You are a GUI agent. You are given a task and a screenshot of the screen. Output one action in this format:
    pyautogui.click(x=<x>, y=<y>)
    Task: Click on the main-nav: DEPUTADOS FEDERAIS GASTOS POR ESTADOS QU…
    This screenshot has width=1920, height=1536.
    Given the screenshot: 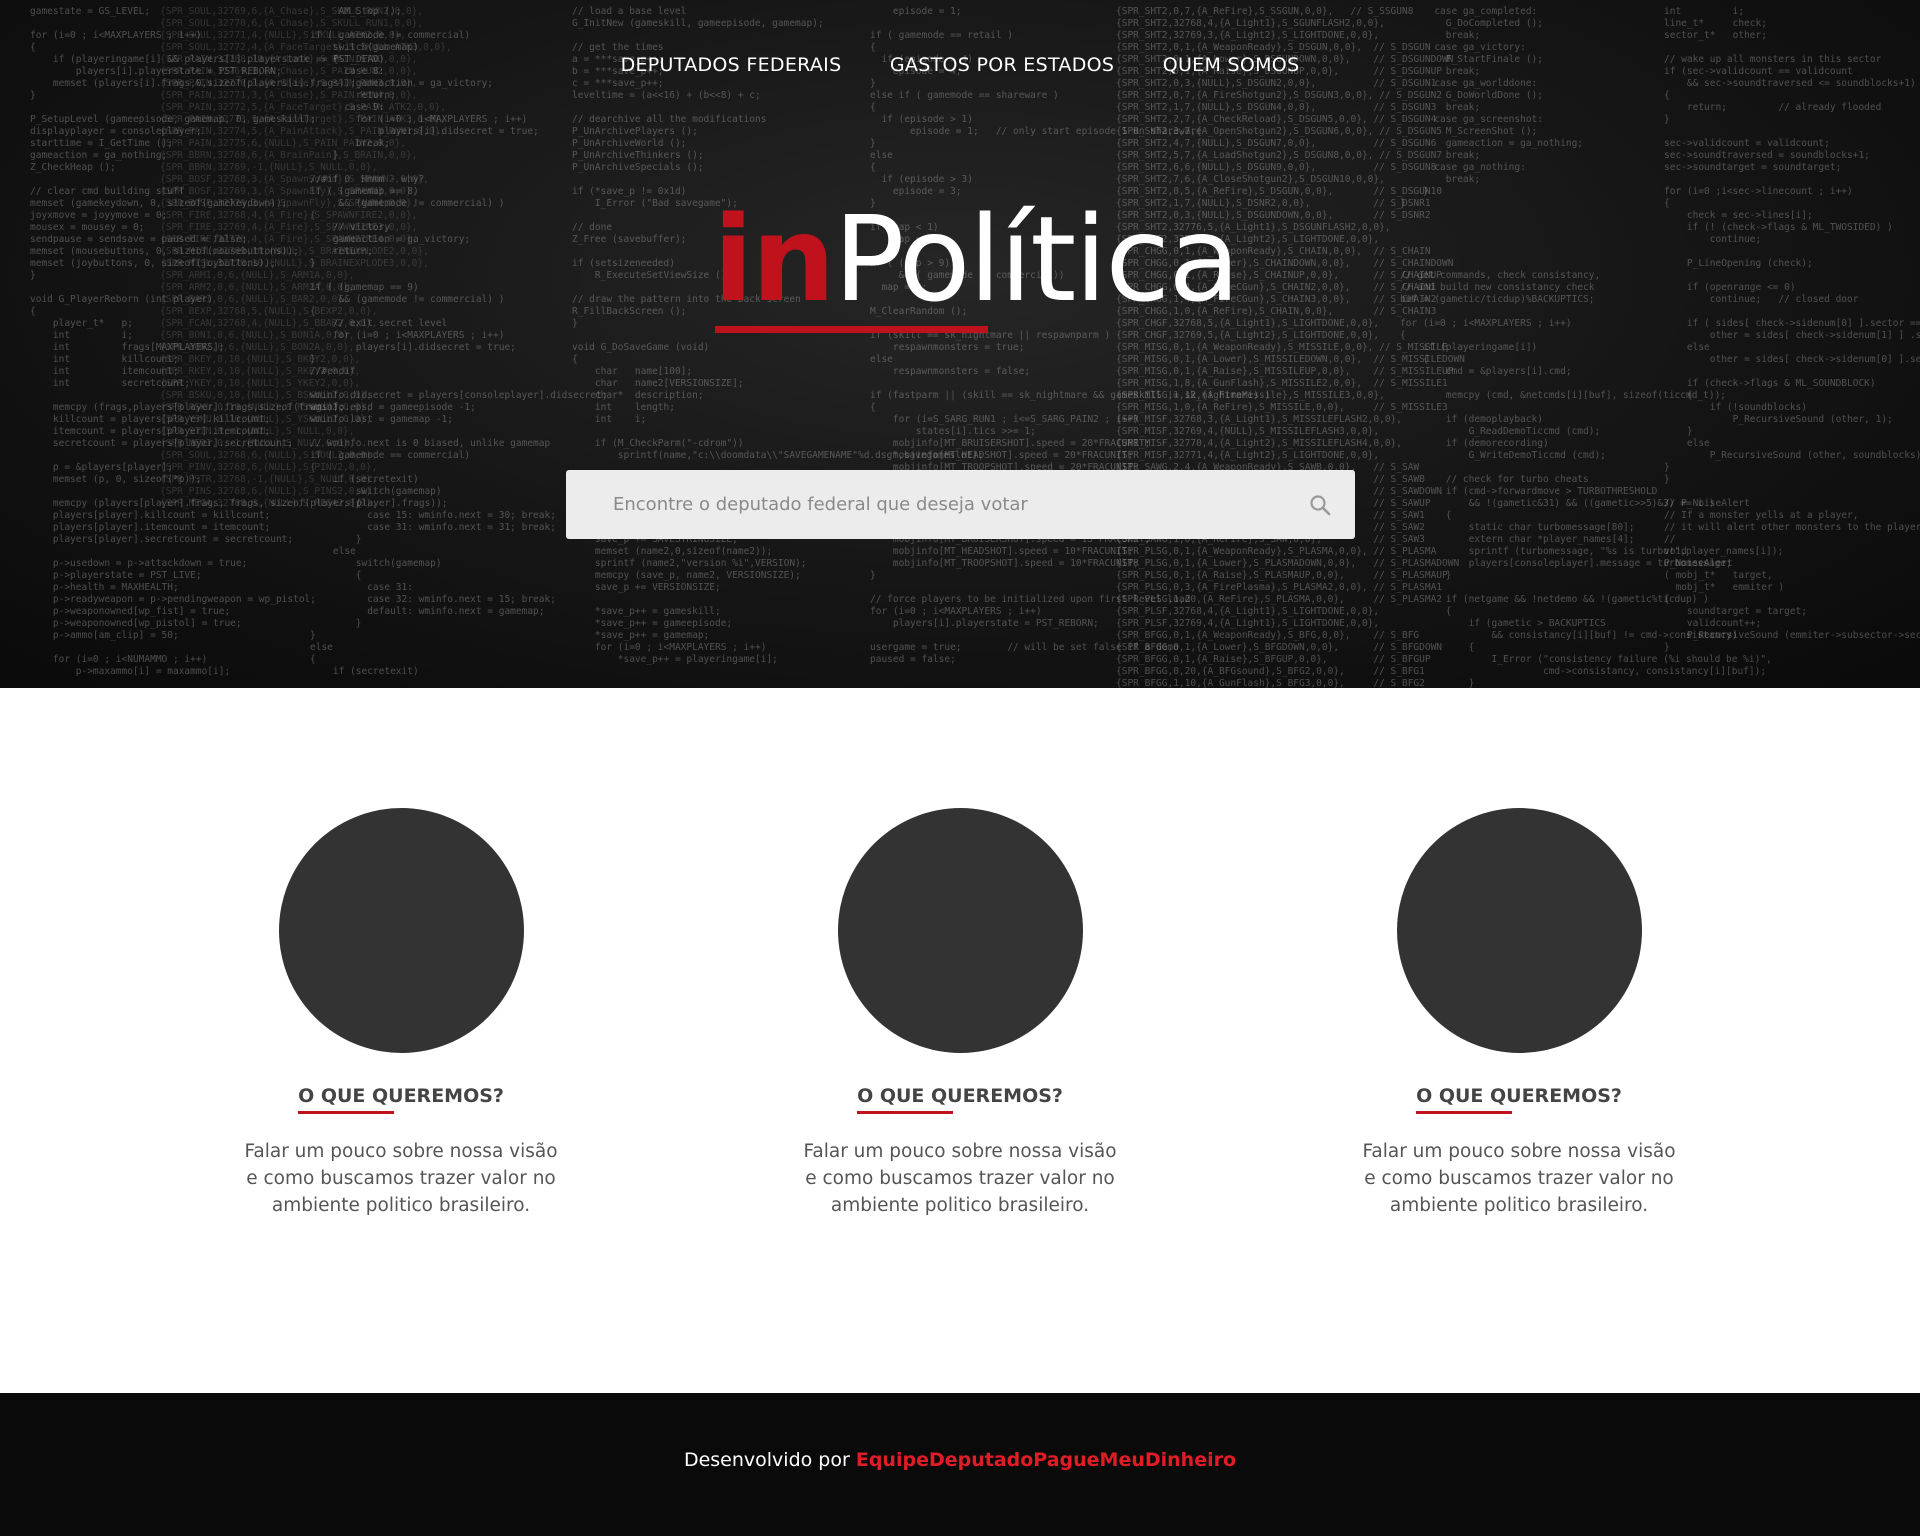 What is the action you would take?
    pyautogui.click(x=960, y=65)
    